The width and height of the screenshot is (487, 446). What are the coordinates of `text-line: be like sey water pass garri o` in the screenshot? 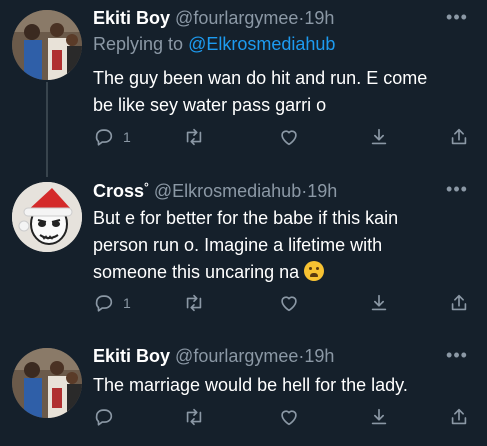 It's located at (210, 105).